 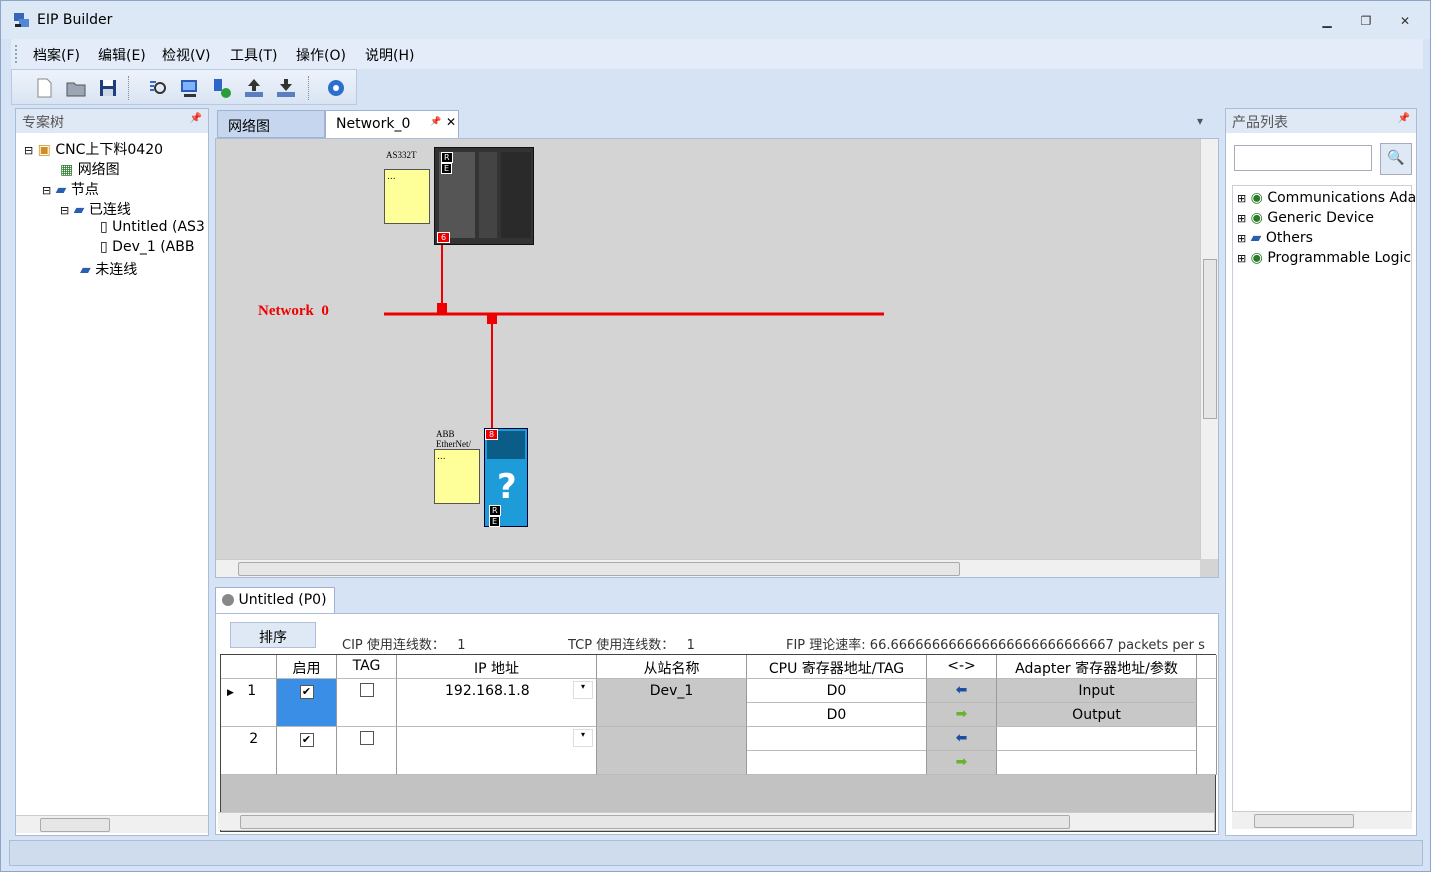 What do you see at coordinates (506, 477) in the screenshot?
I see `device2-unknown-module: ? R E 8` at bounding box center [506, 477].